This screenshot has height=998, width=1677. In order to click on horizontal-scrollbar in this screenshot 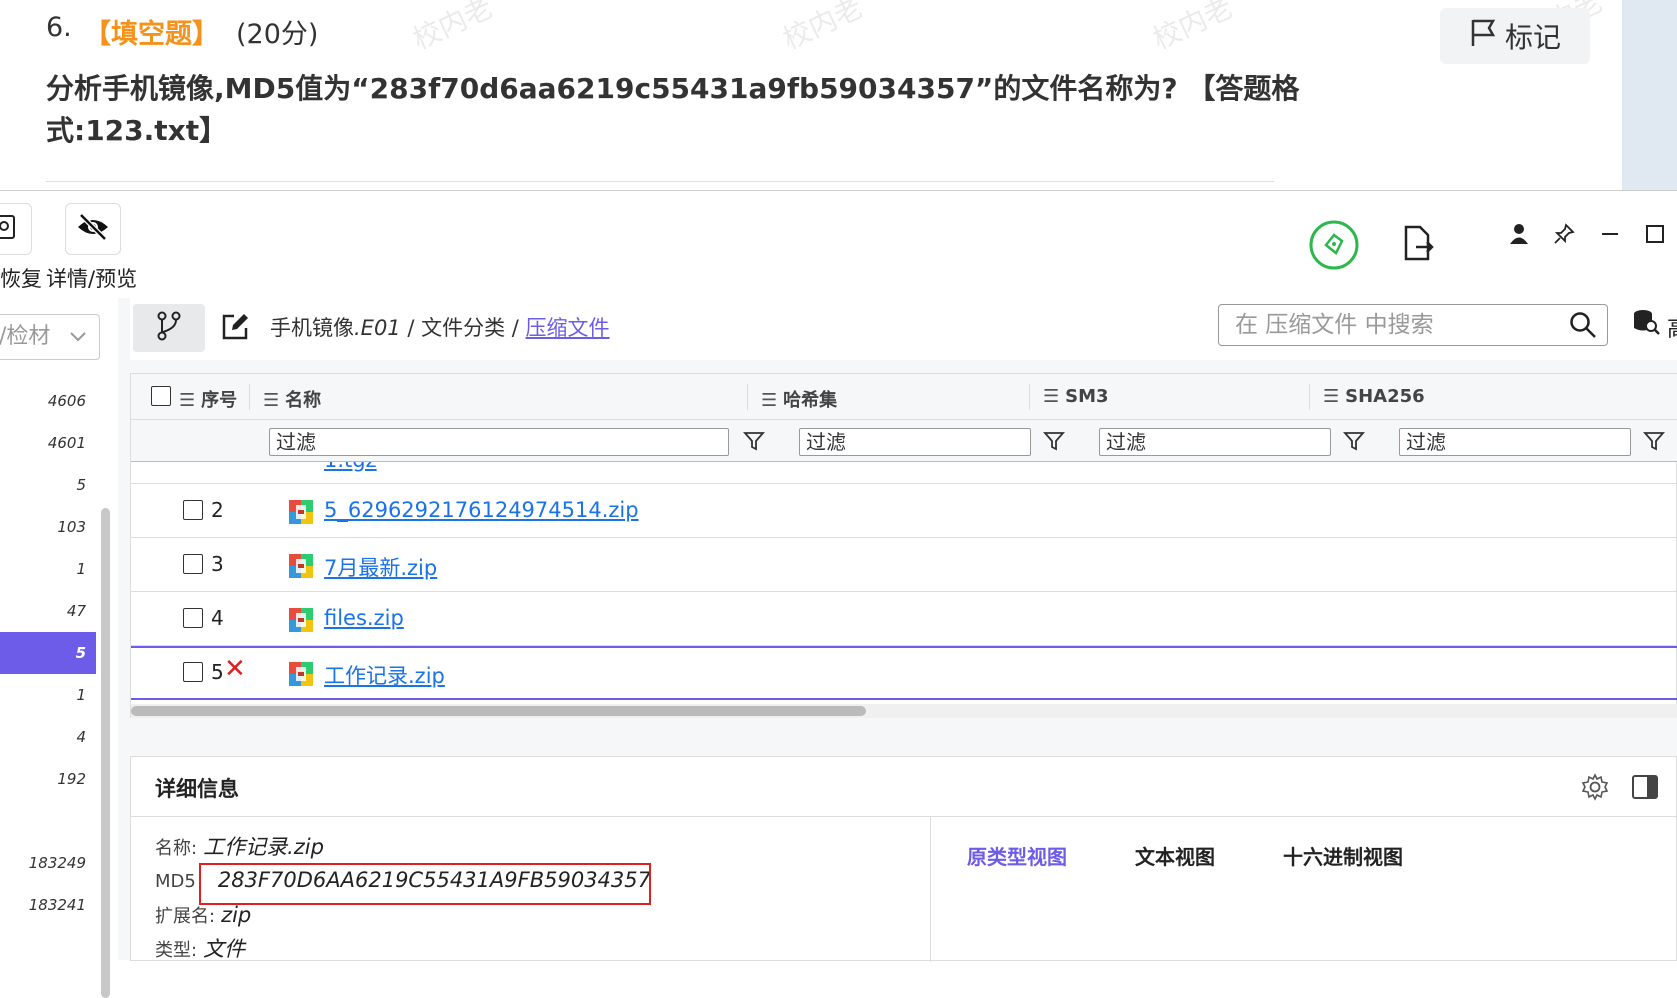, I will do `click(904, 711)`.